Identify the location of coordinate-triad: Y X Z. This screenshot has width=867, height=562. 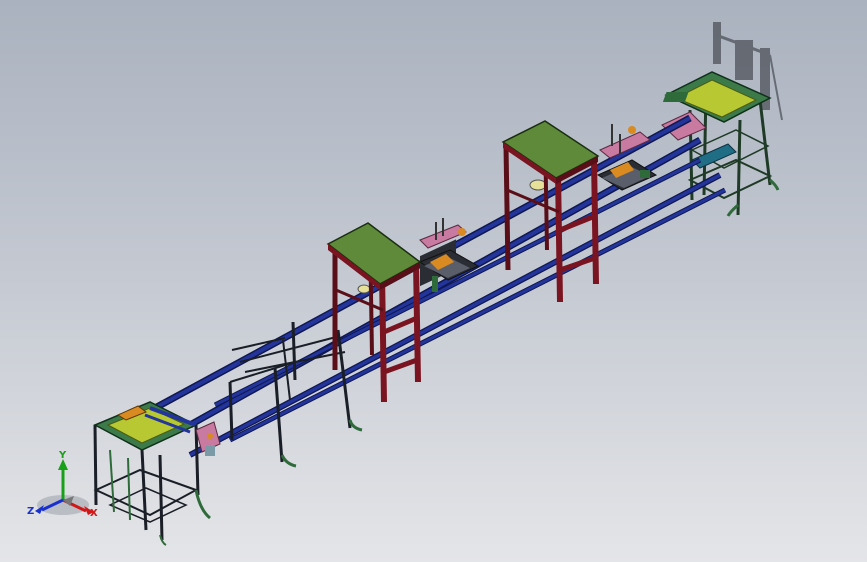
(62, 484).